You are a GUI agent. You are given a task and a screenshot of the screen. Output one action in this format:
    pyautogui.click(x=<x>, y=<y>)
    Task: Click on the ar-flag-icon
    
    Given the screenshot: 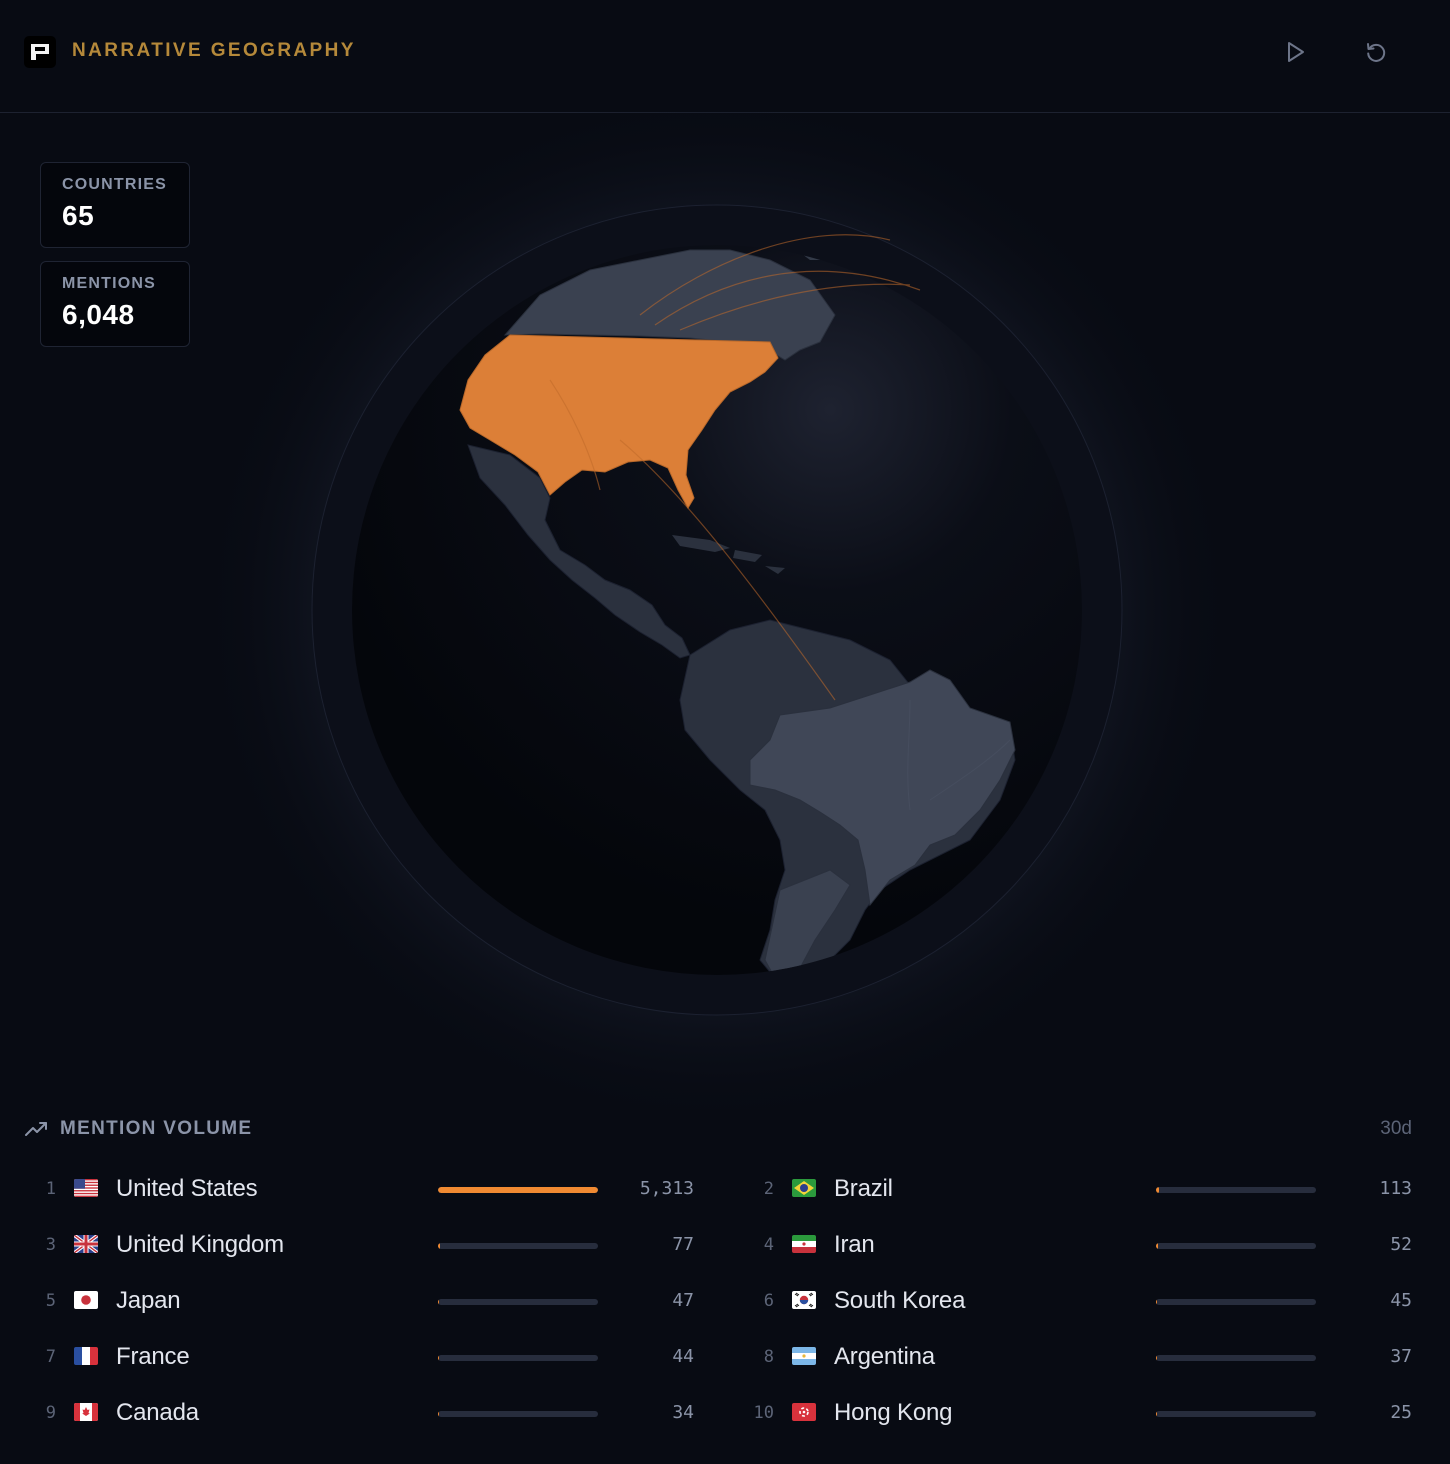 What is the action you would take?
    pyautogui.click(x=804, y=1356)
    